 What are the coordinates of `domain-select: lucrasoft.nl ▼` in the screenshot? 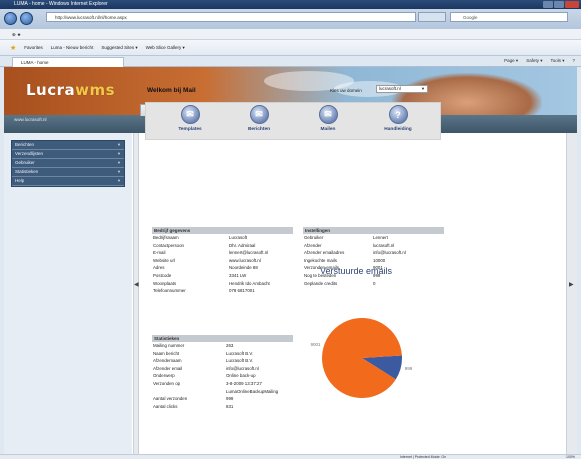 It's located at (402, 89).